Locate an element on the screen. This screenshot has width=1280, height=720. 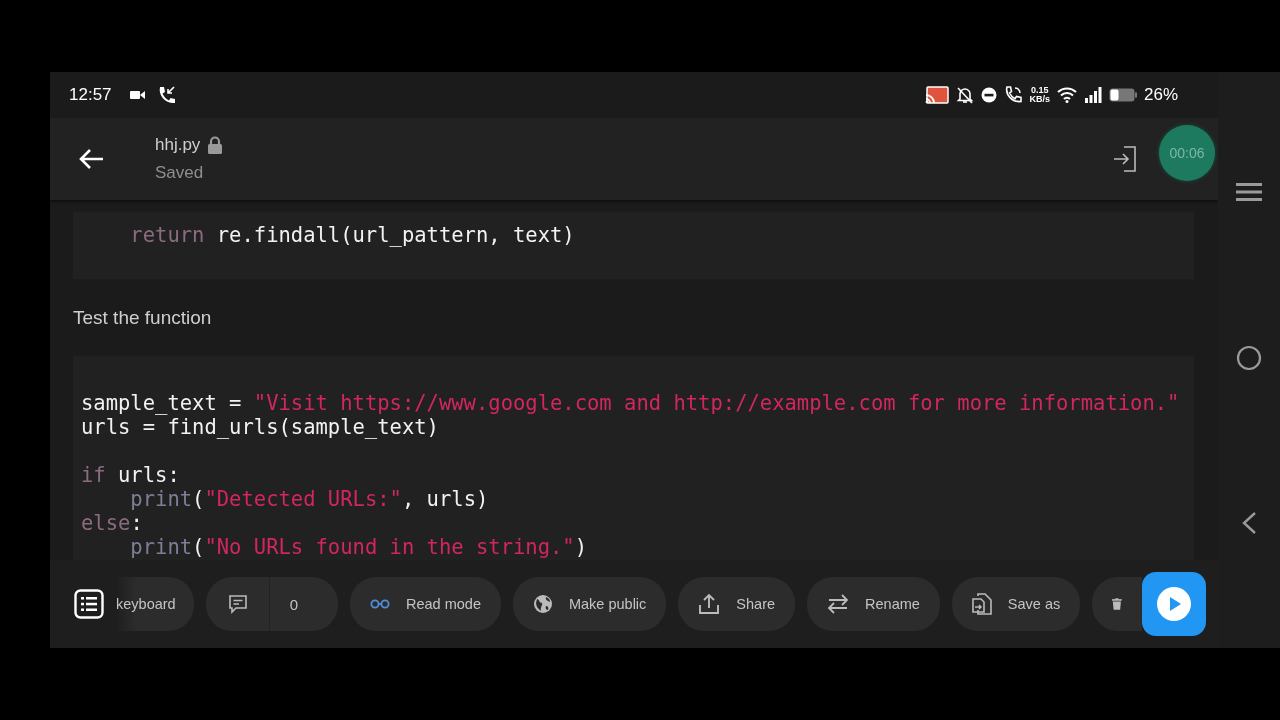
play-icon is located at coordinates (1174, 604).